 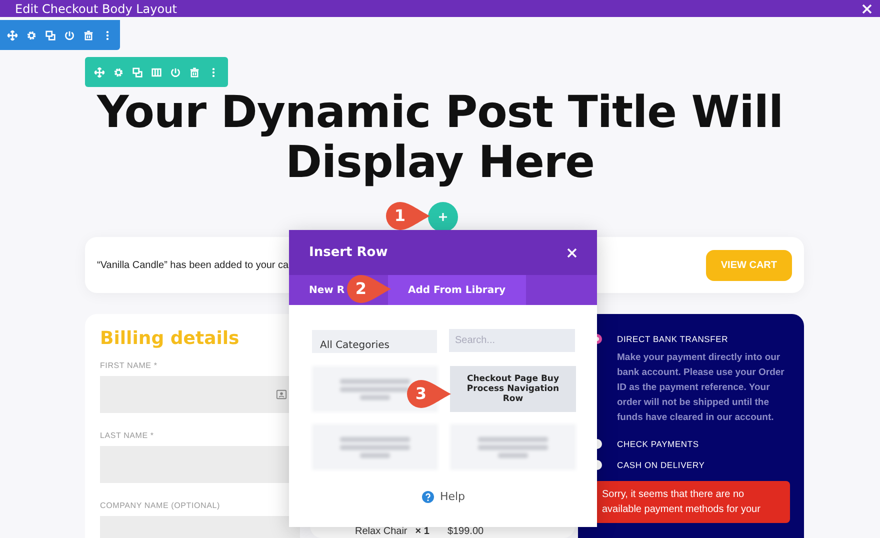 I want to click on payment-description: Make your payment directly into our bank account. Please use your Order ID as the payment reference. Your order will not be shipped until the funds have cleared in our account., so click(x=701, y=388).